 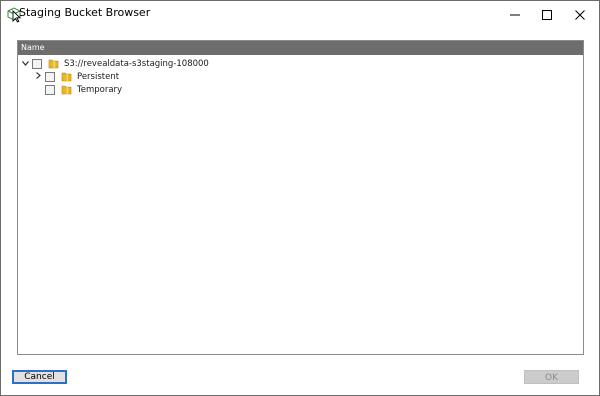 What do you see at coordinates (50, 76) in the screenshot?
I see `persistent-checkbox` at bounding box center [50, 76].